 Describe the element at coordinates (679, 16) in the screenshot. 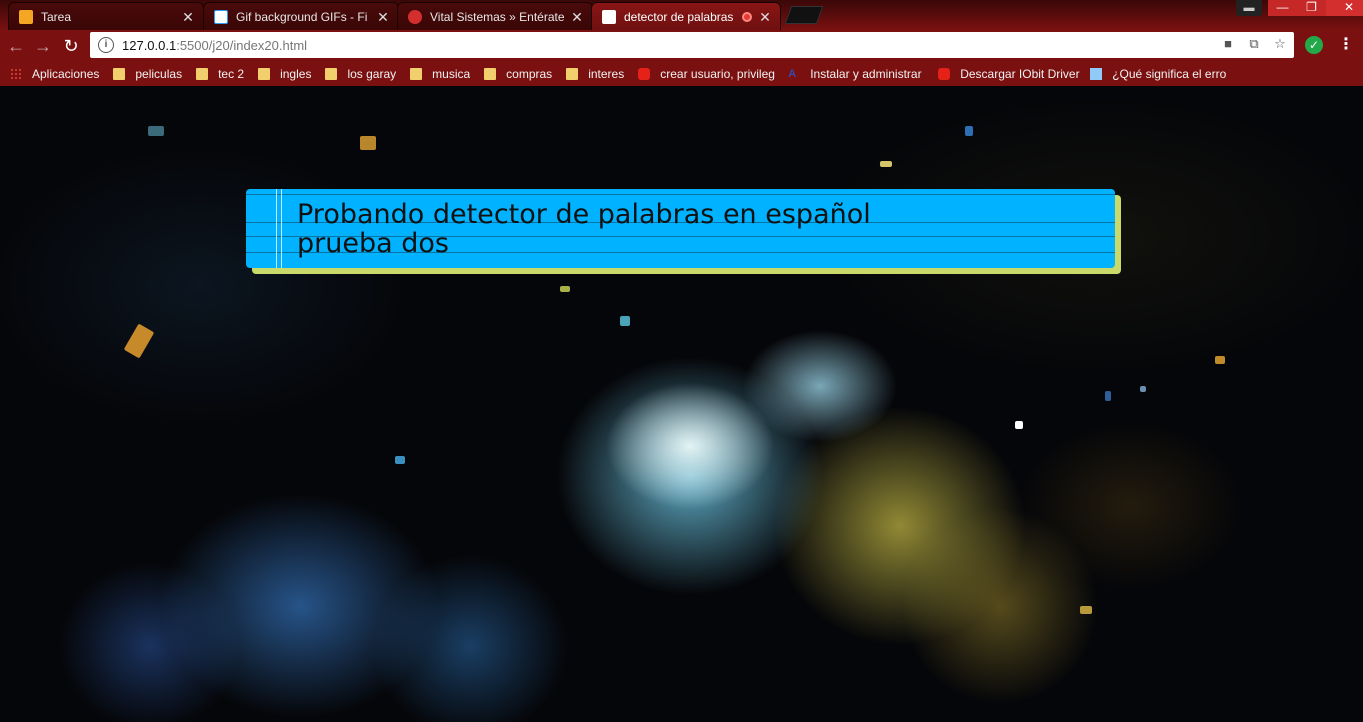

I see `tab-title: detector de palabras` at that location.